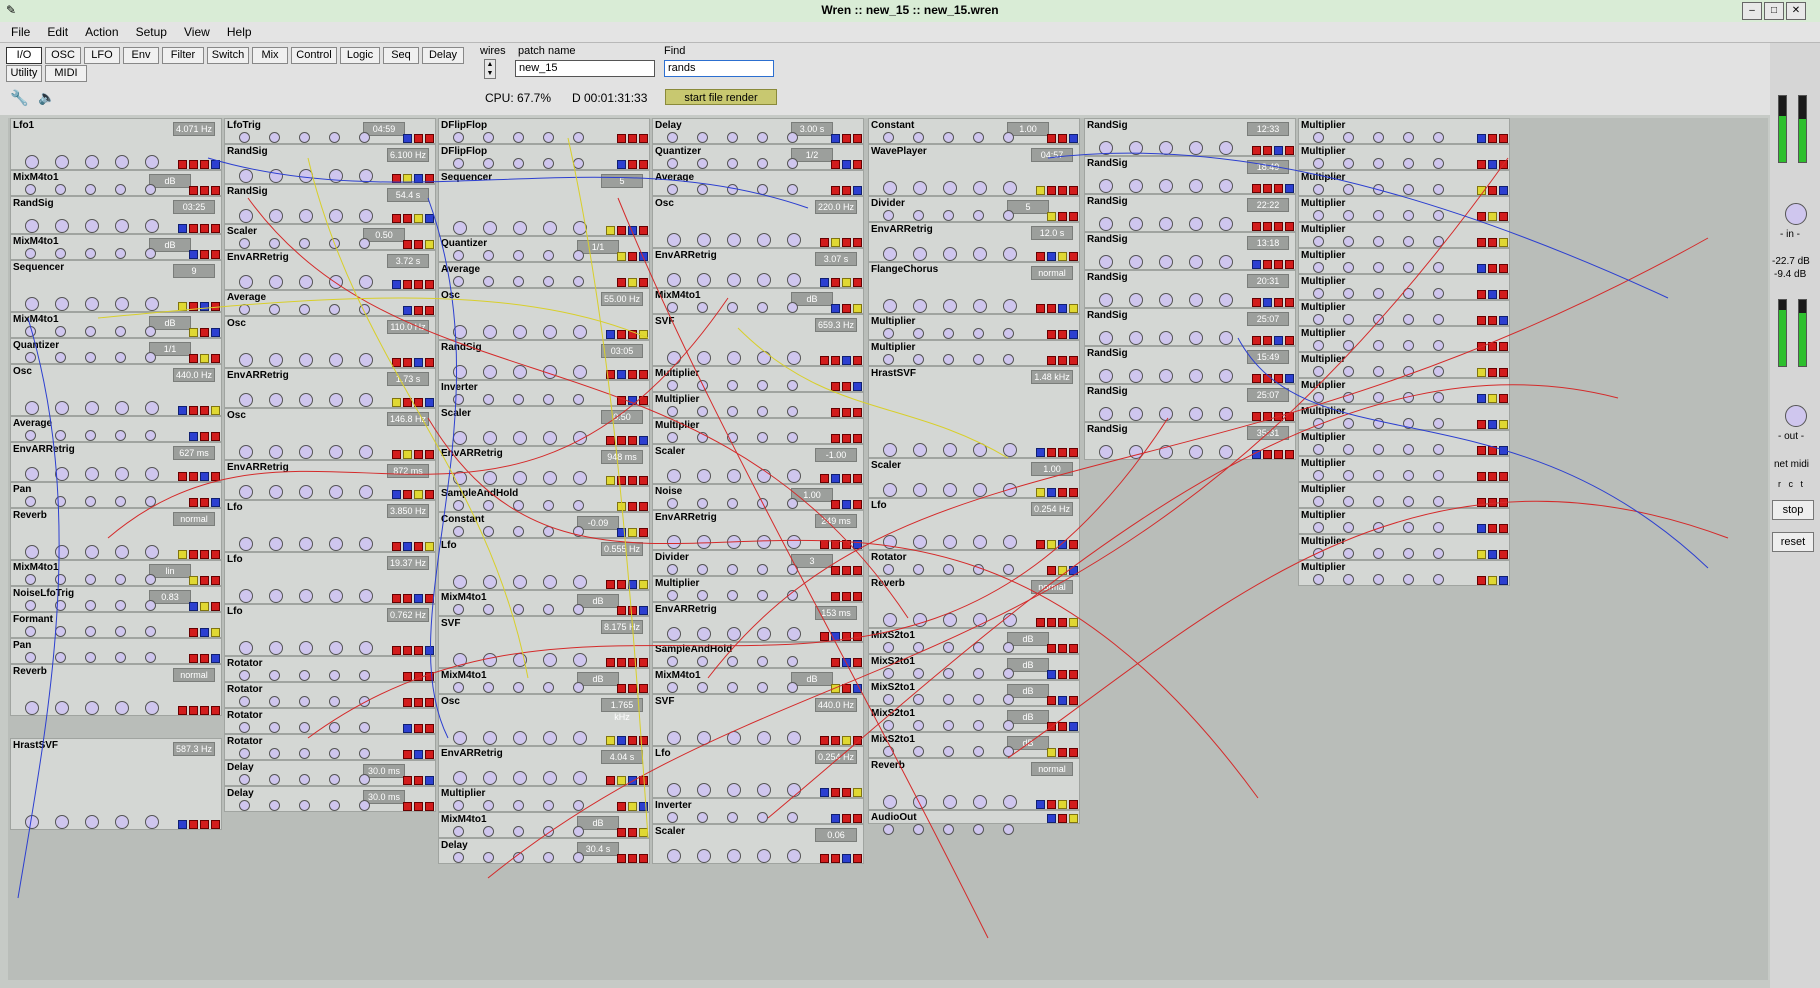  I want to click on module-osc: Osc 55.00 Hz, so click(544, 314).